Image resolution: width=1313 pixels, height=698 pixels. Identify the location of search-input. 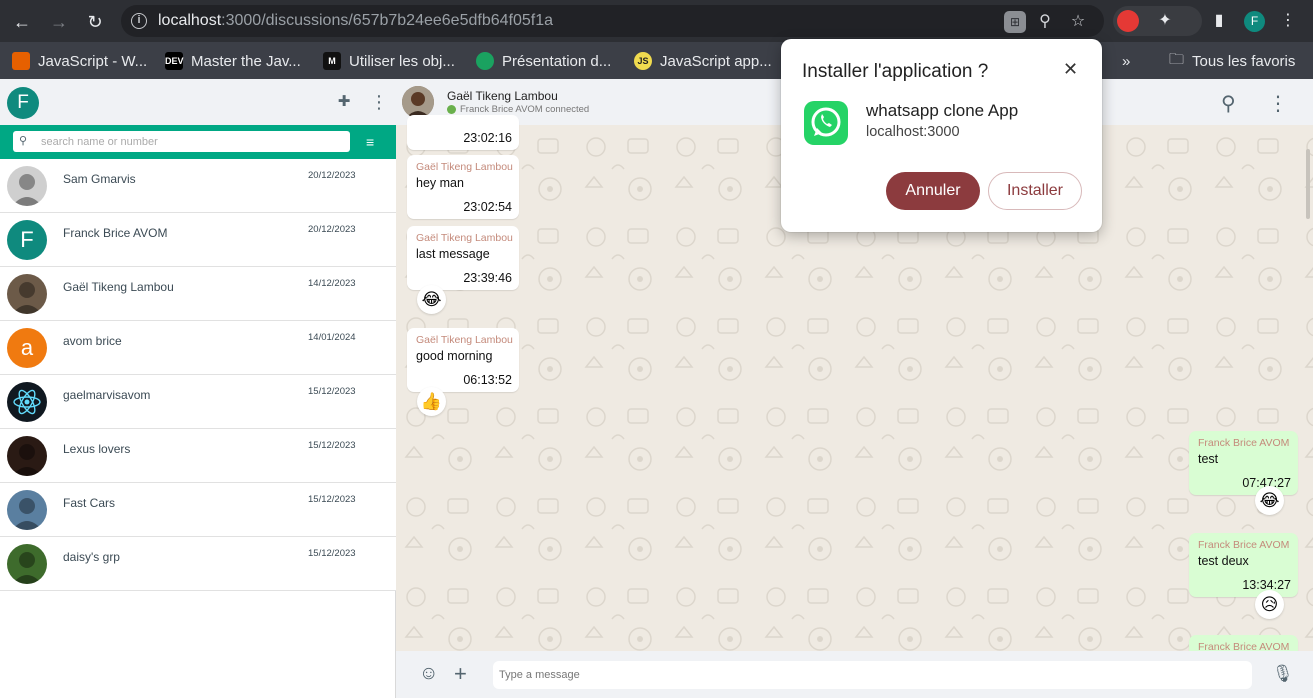
(191, 141).